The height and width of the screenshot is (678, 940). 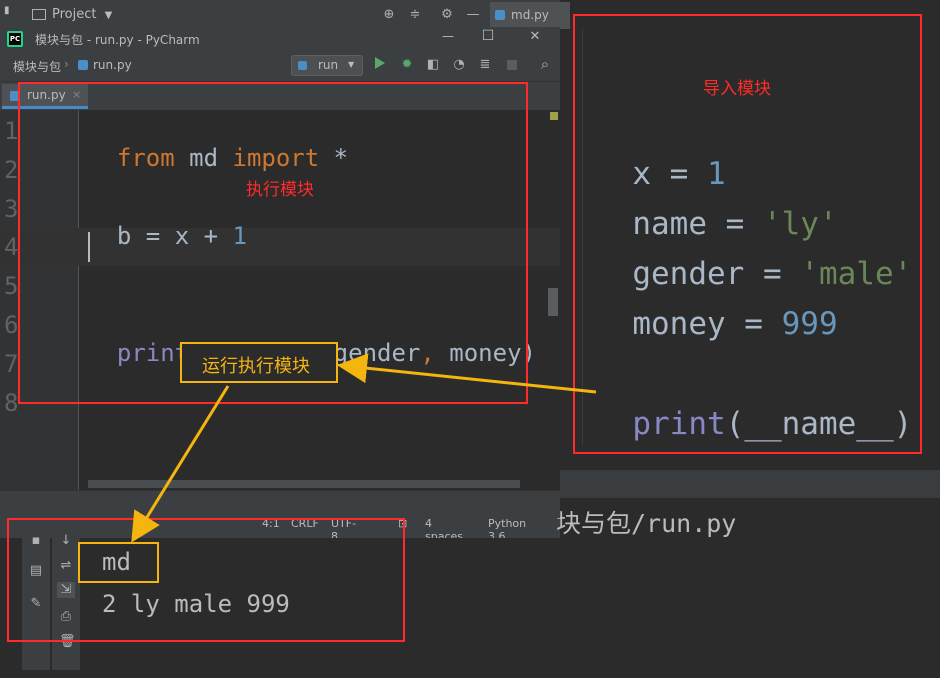 I want to click on arrow-label-to-console, so click(x=180, y=464).